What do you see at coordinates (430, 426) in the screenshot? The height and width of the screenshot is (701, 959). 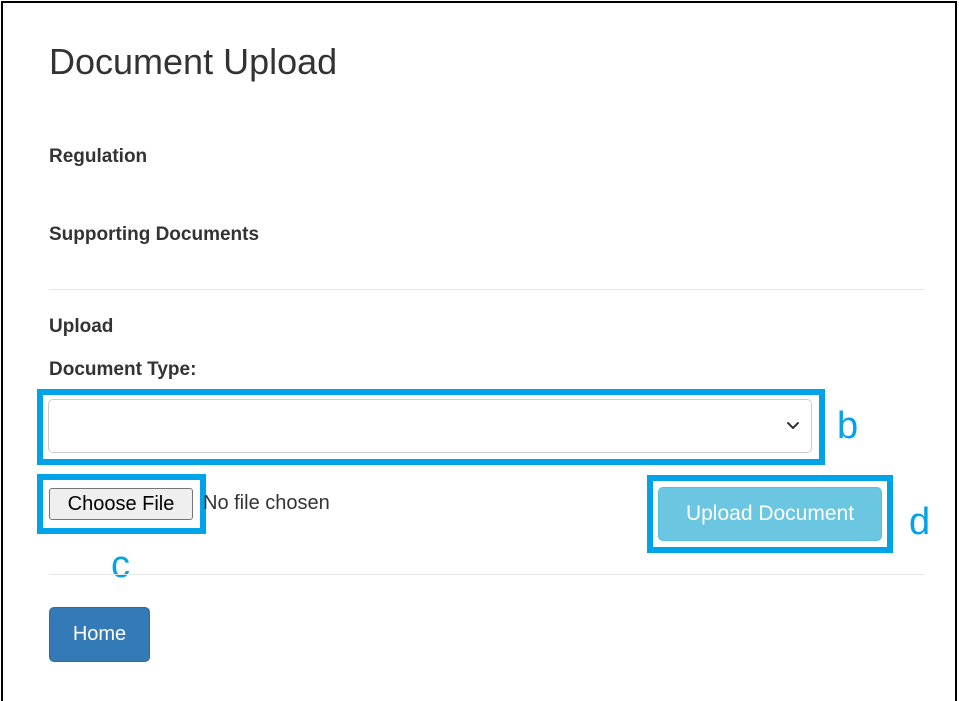 I see `document-type-select` at bounding box center [430, 426].